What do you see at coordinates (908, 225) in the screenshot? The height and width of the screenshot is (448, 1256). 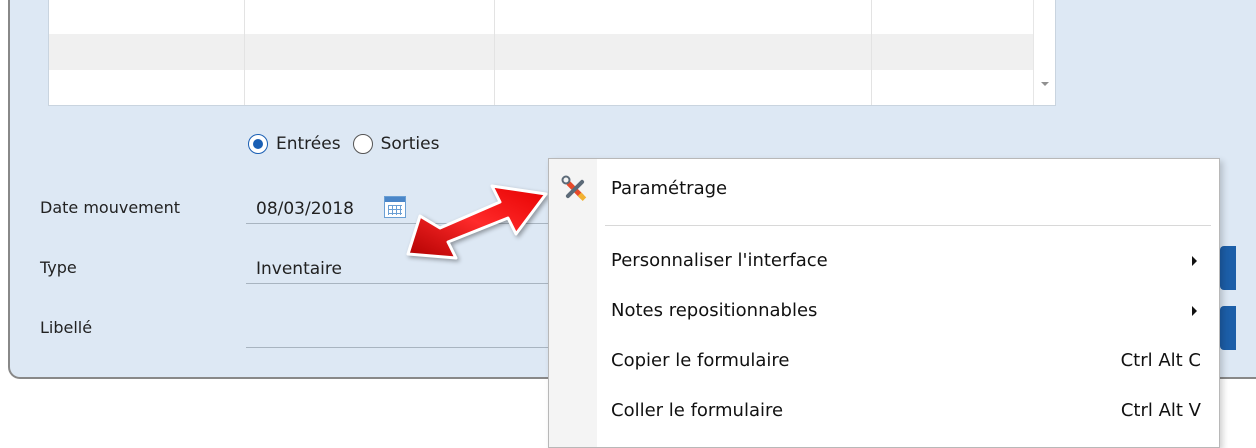 I see `menu-separator` at bounding box center [908, 225].